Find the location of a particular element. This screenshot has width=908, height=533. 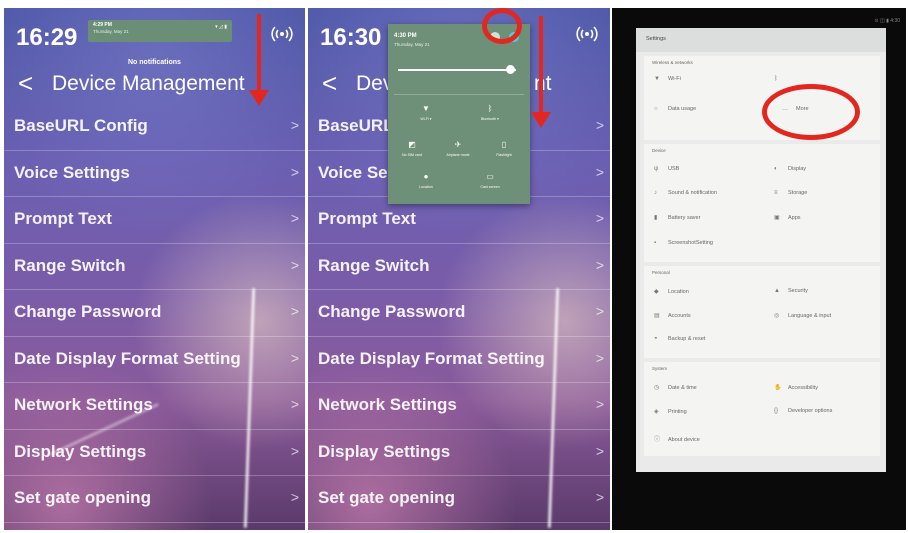

brightness-slider is located at coordinates (457, 70).